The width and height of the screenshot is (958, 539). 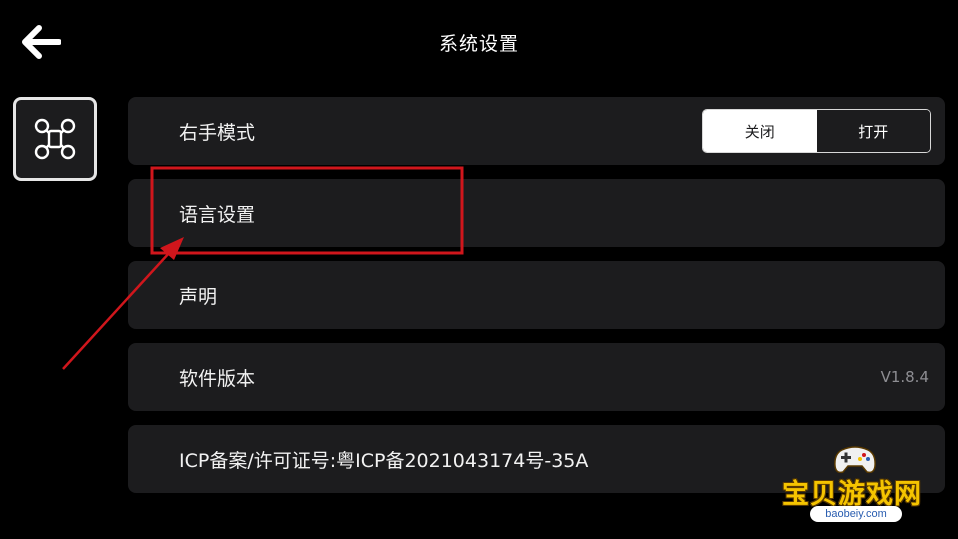 What do you see at coordinates (536, 377) in the screenshot?
I see `setting-row-software-version: 软件版本 V1.8.4` at bounding box center [536, 377].